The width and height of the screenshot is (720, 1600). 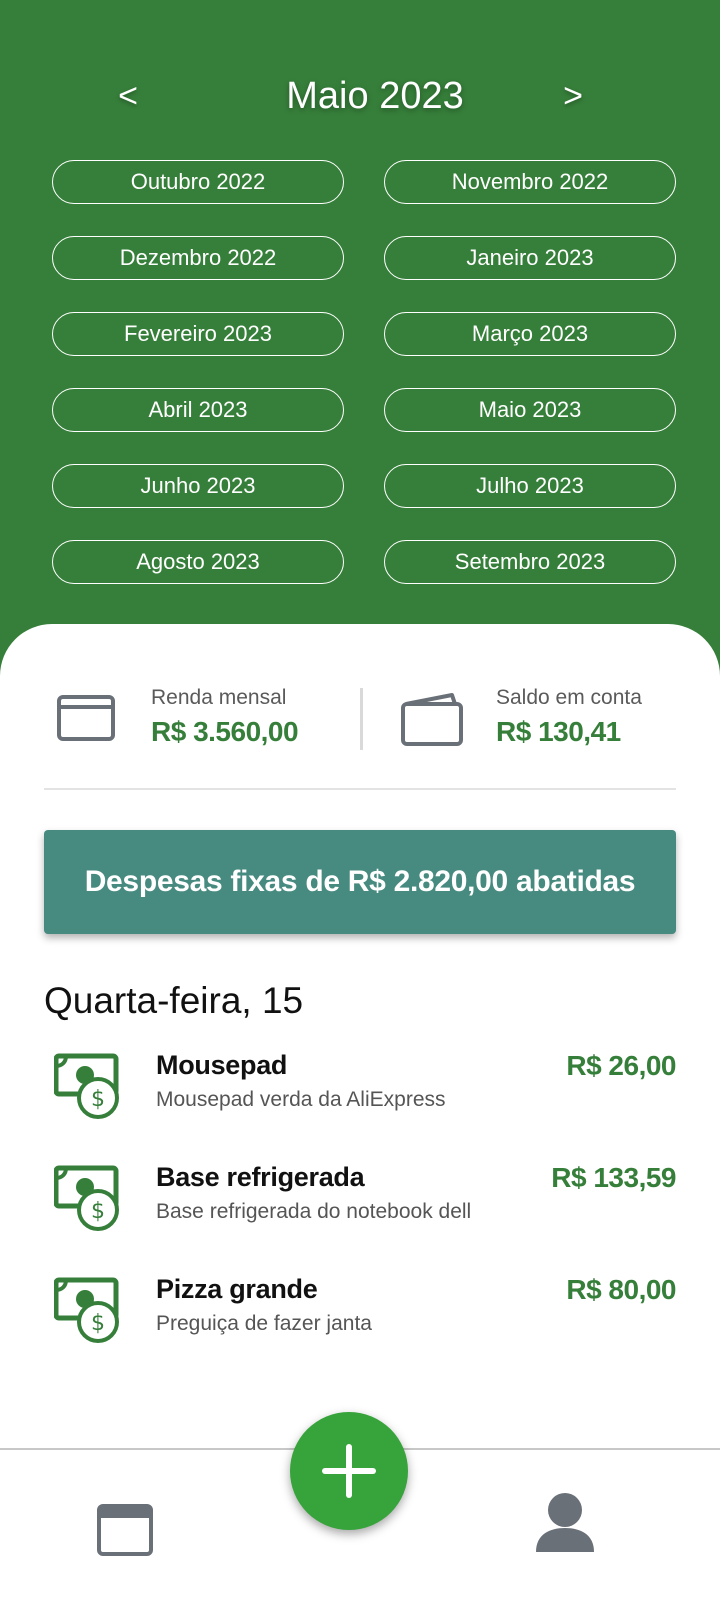 I want to click on month-option: Fevereiro 2023, so click(x=198, y=334).